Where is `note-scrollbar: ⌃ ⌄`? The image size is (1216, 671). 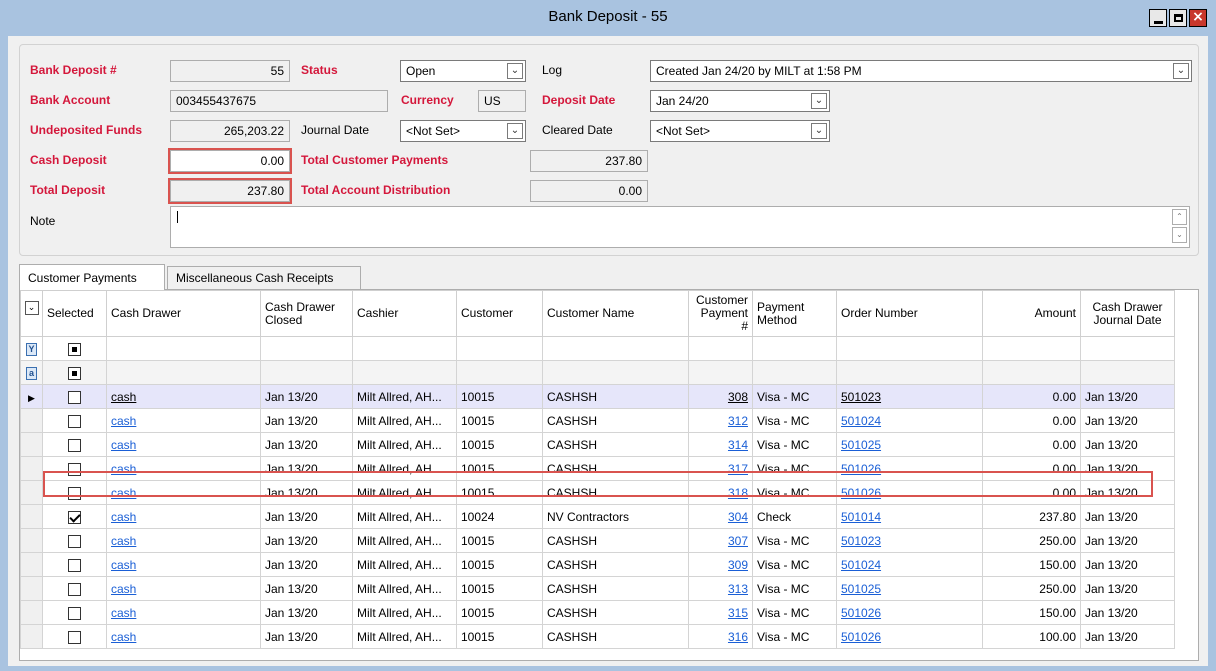
note-scrollbar: ⌃ ⌄ is located at coordinates (1179, 227).